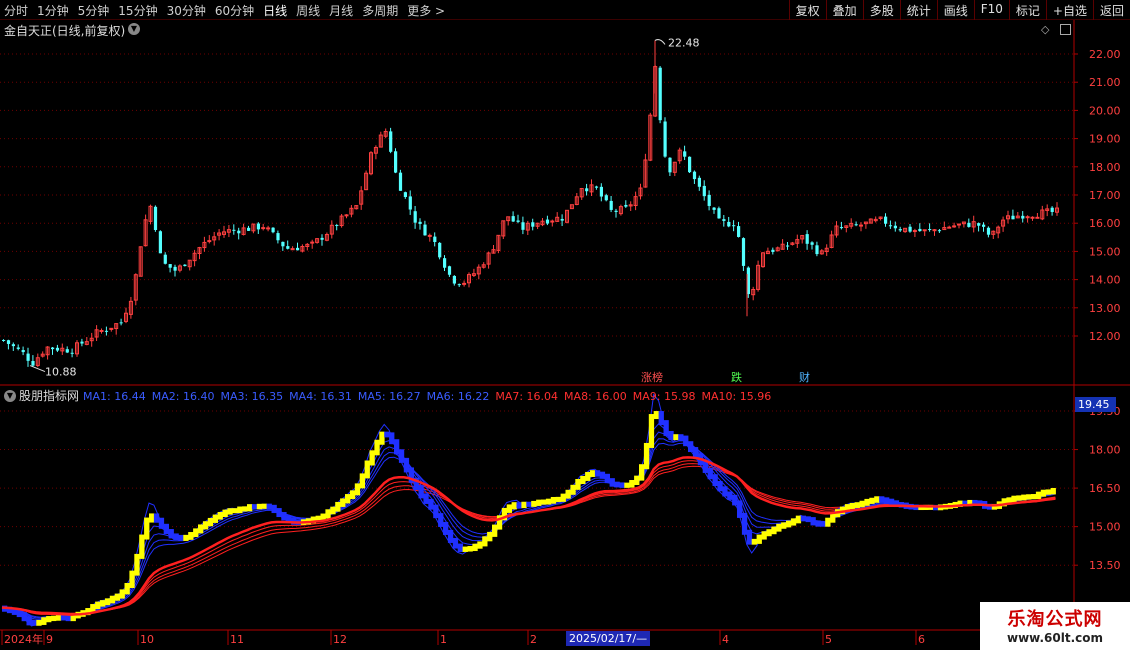  What do you see at coordinates (1105, 139) in the screenshot?
I see `price-tick-label: 19.00` at bounding box center [1105, 139].